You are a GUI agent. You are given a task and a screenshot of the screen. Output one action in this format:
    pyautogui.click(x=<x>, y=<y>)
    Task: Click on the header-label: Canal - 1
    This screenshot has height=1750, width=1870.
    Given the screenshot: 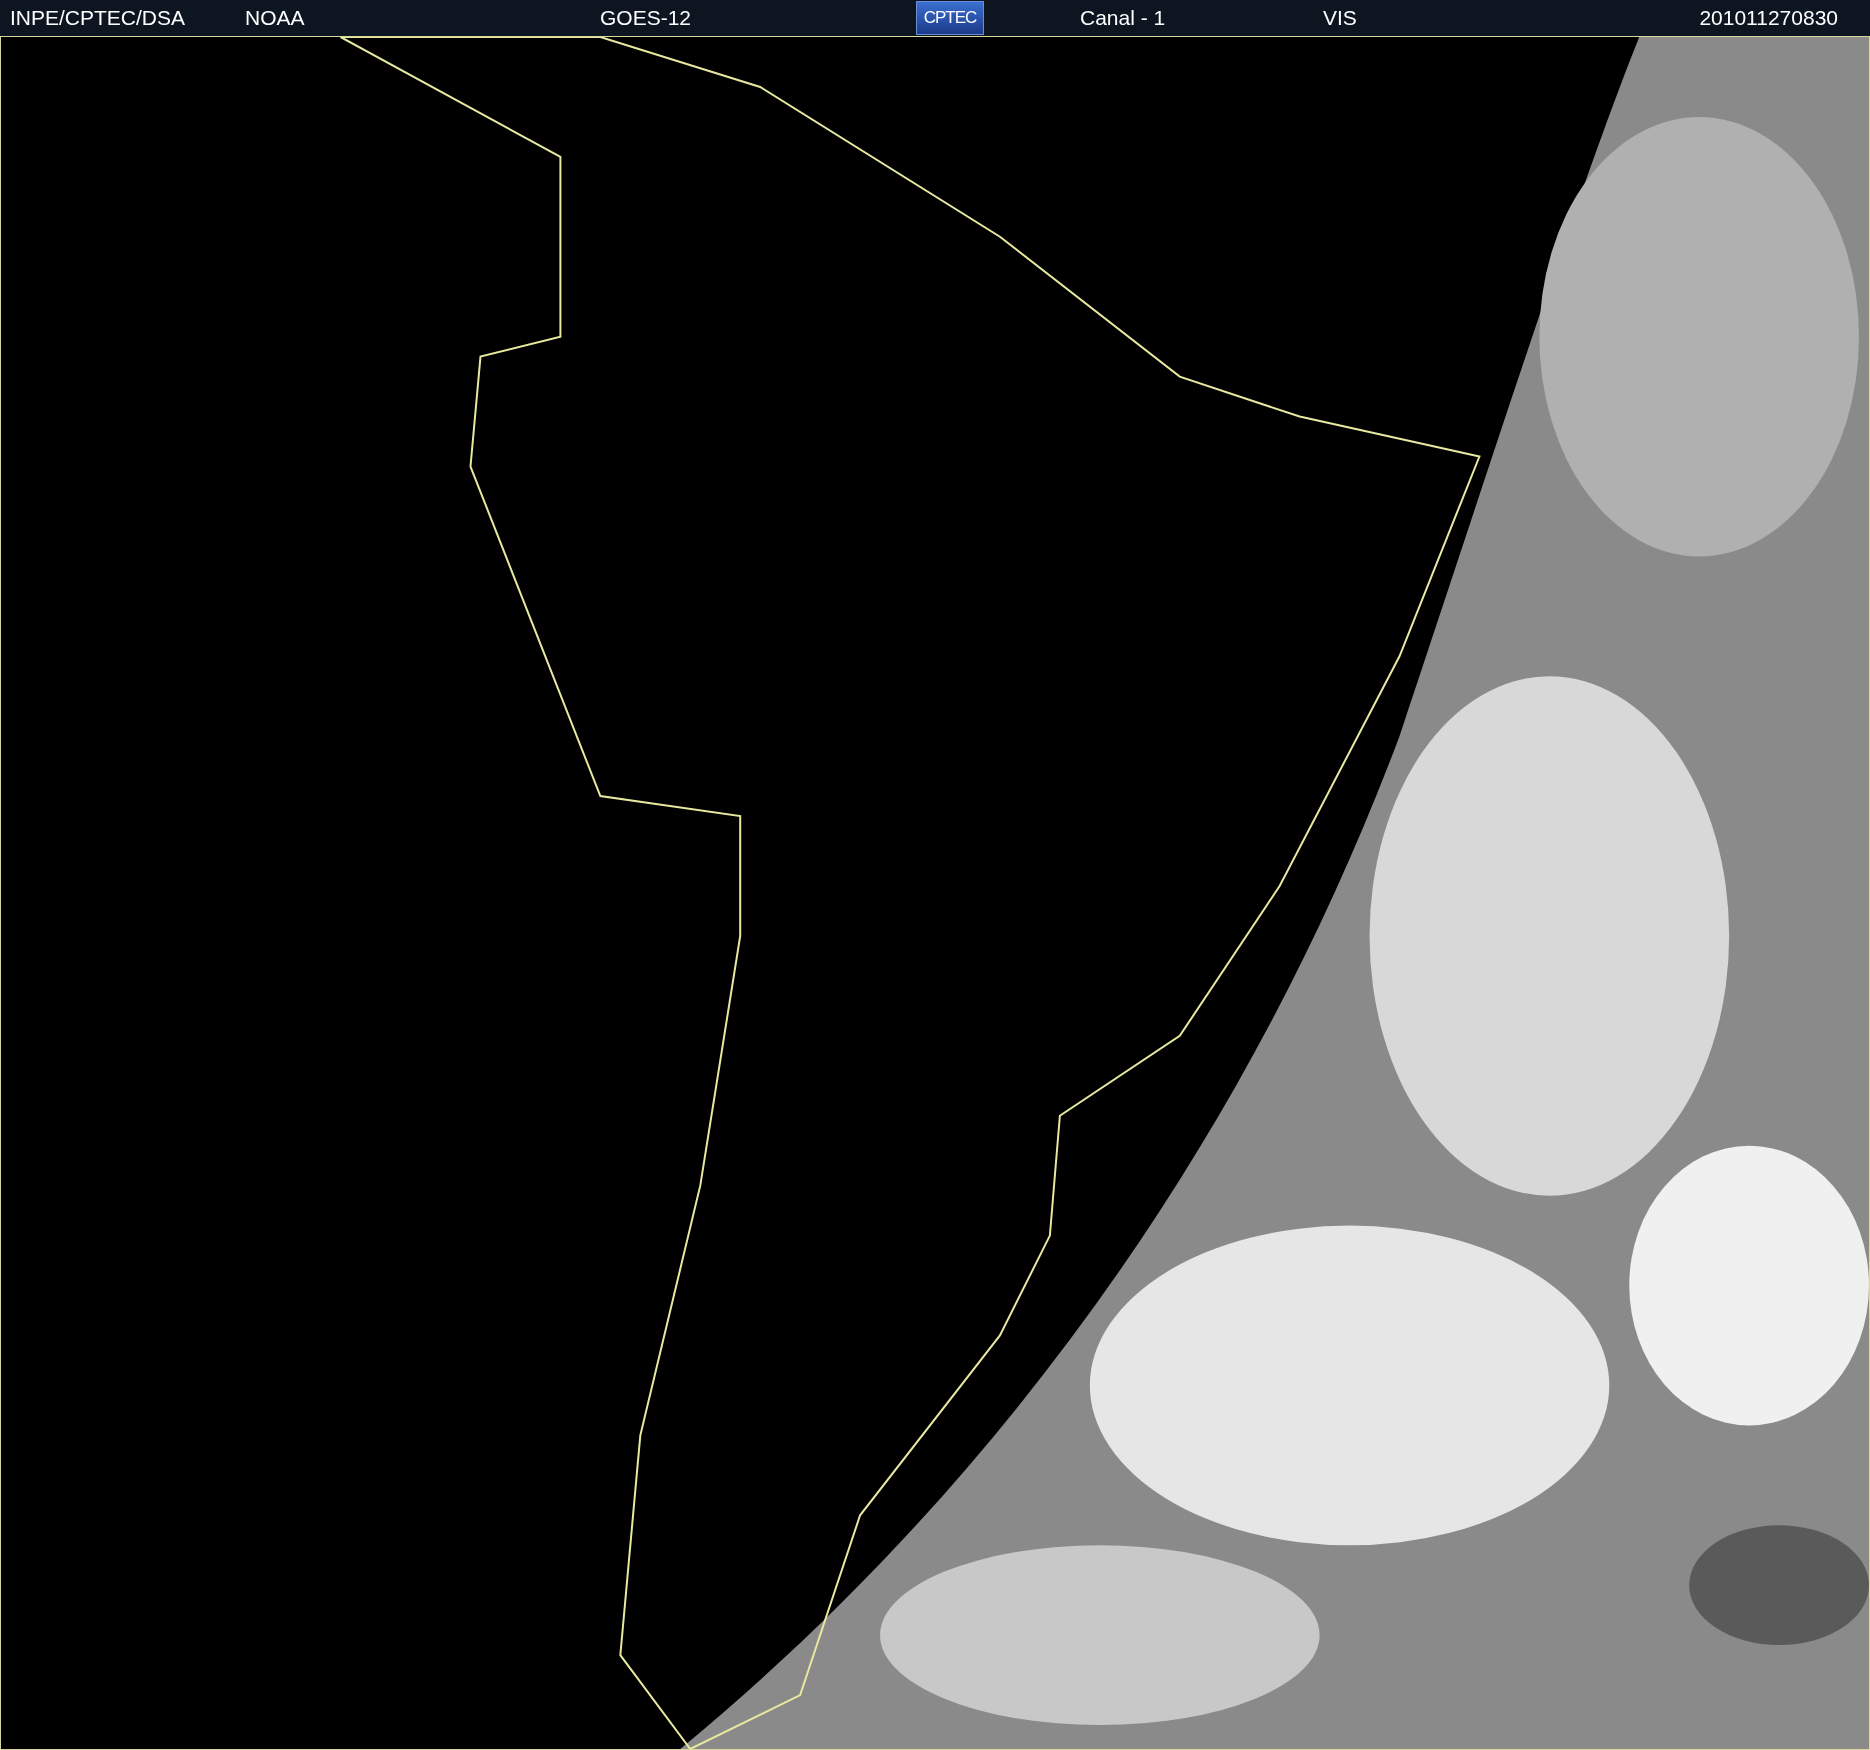 What is the action you would take?
    pyautogui.click(x=1123, y=18)
    